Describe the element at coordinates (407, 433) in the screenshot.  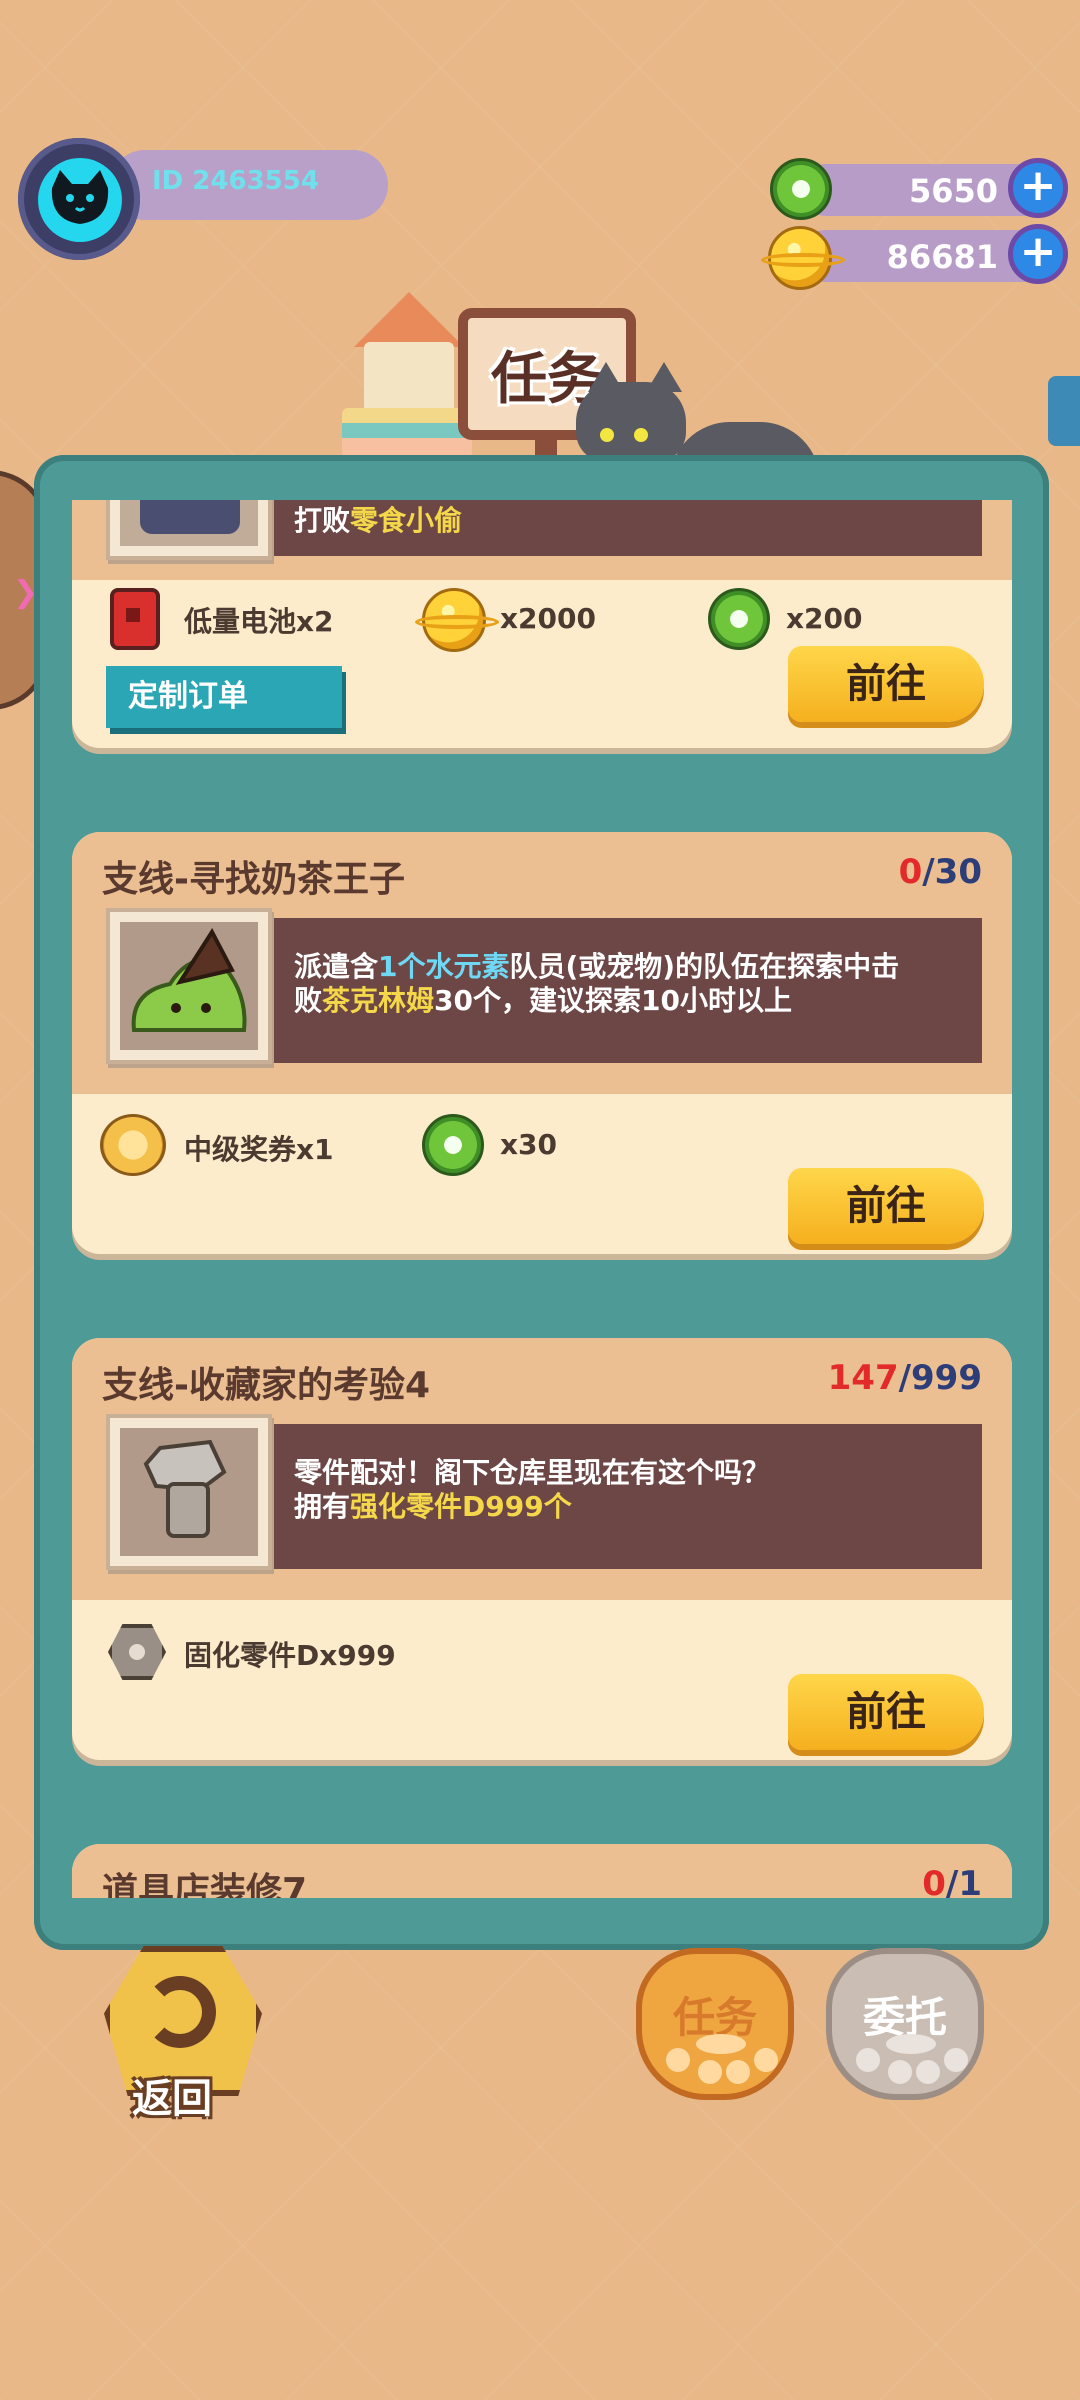
I see `books-decoration` at that location.